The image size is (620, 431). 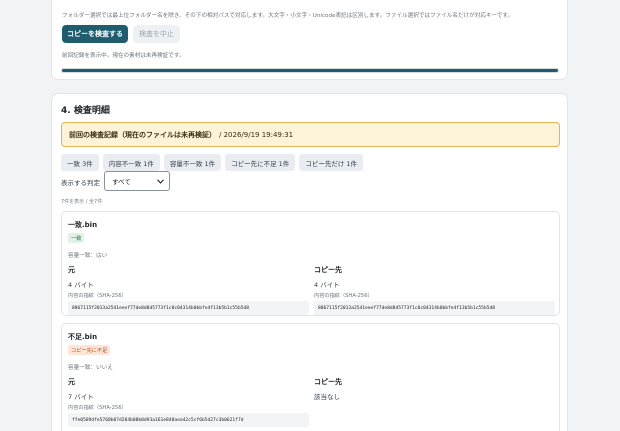 What do you see at coordinates (121, 182) in the screenshot?
I see `filter-selected-value: すべて` at bounding box center [121, 182].